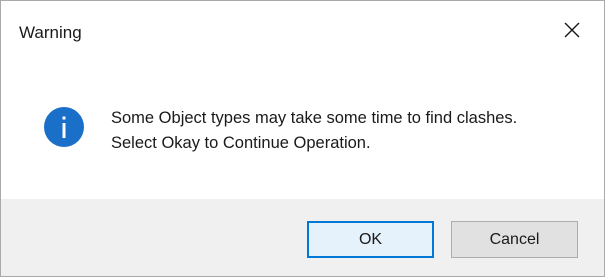 The image size is (605, 277). What do you see at coordinates (241, 143) in the screenshot?
I see `message-line-2: Select Okay to Continue Operation.` at bounding box center [241, 143].